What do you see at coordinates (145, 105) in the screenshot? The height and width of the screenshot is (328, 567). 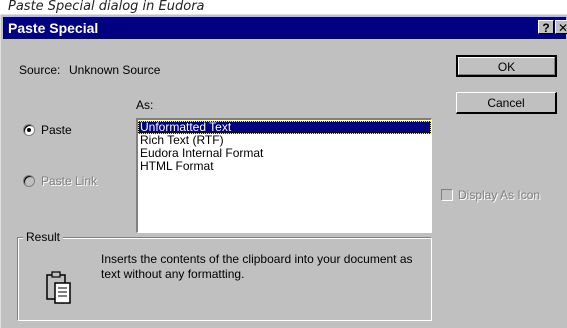 I see `as-label: As:` at bounding box center [145, 105].